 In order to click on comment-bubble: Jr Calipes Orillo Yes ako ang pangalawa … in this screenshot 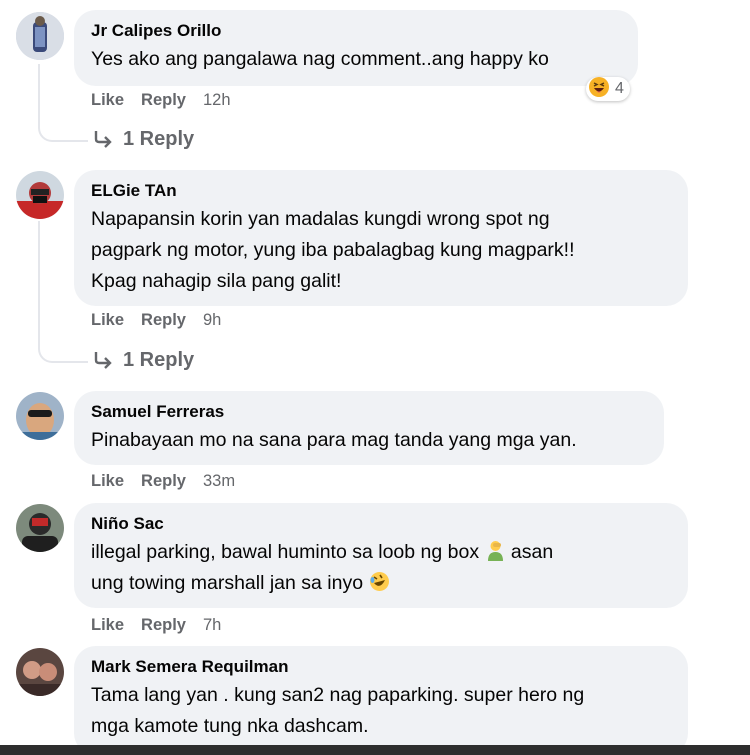, I will do `click(356, 48)`.